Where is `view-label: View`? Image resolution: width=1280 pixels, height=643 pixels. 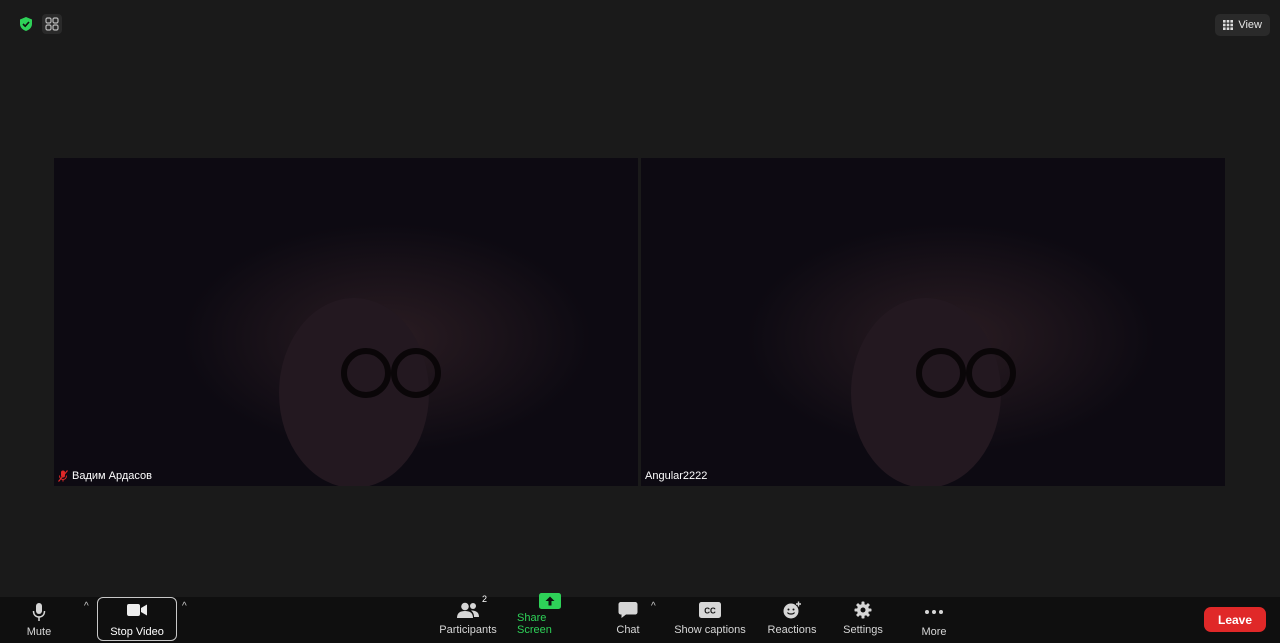
view-label: View is located at coordinates (1250, 25).